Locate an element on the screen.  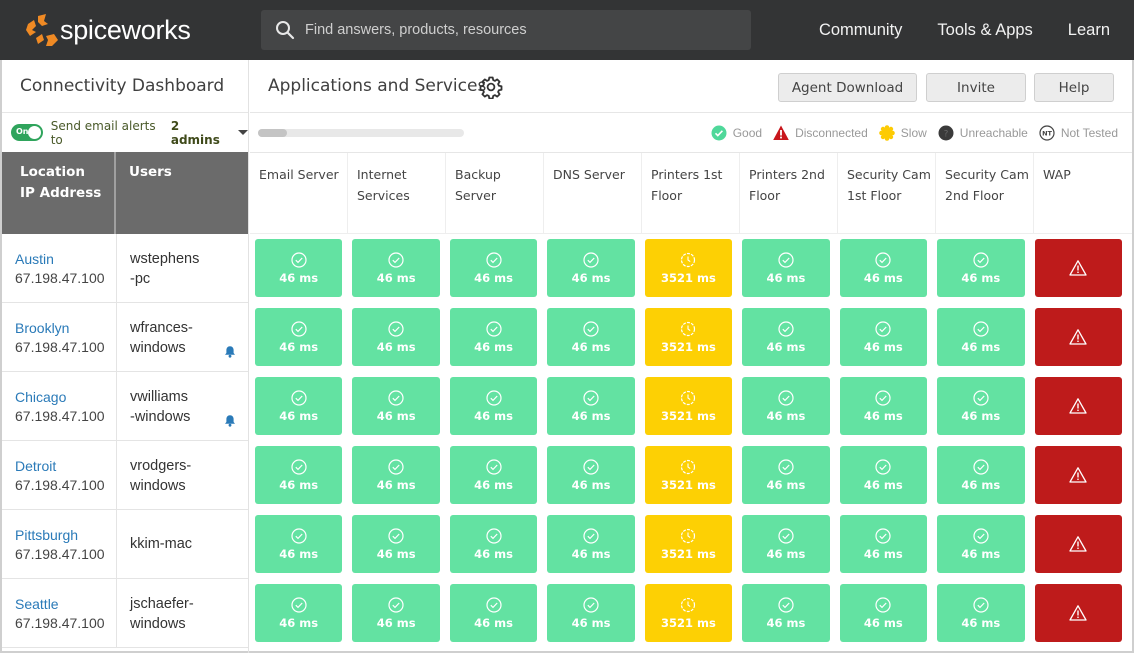
nav-learn: Learn is located at coordinates (1089, 30).